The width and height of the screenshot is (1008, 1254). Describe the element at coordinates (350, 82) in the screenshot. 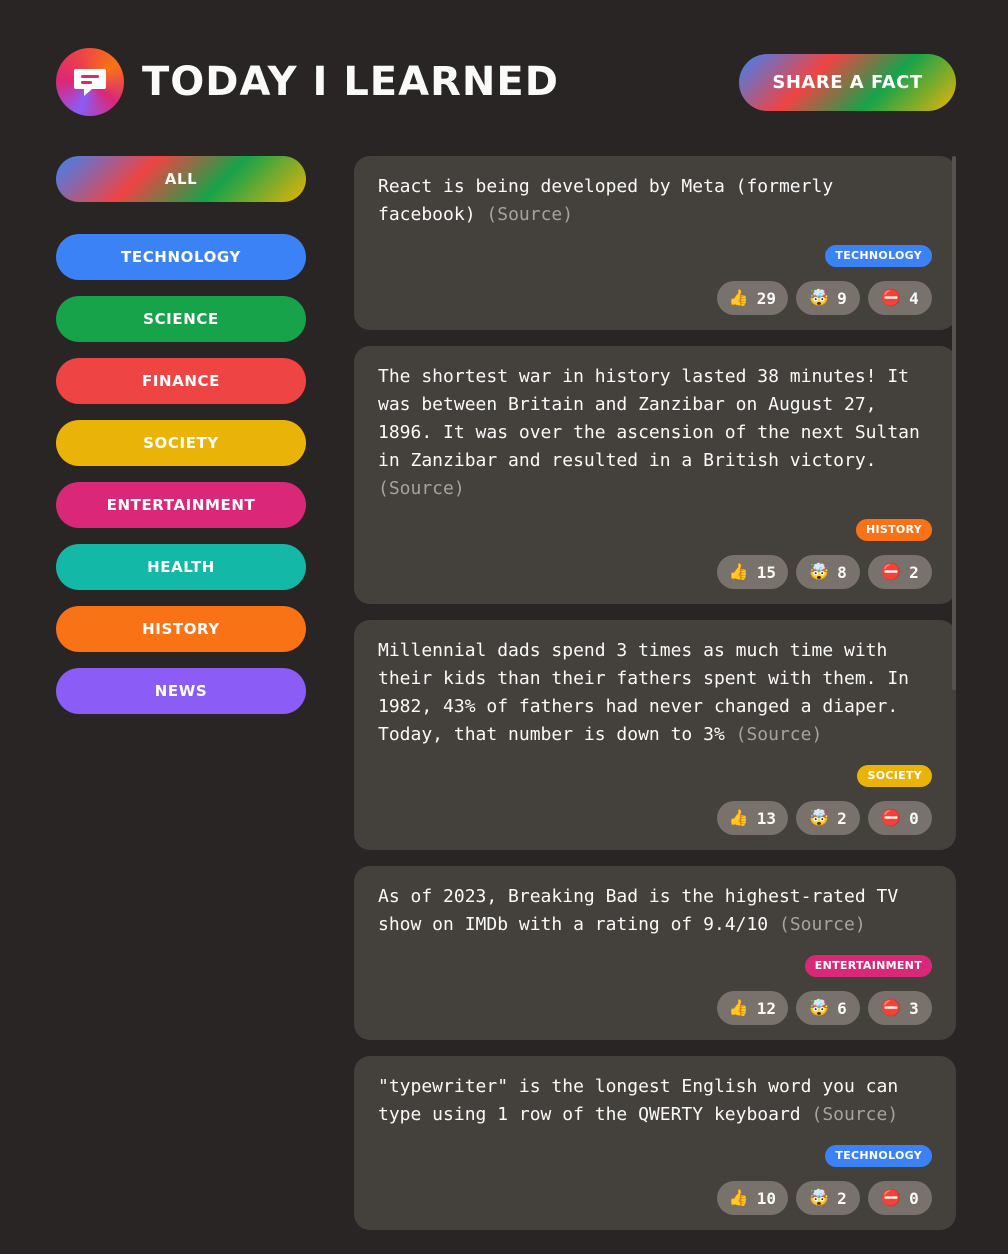

I see `page-title: Today I Learned` at that location.